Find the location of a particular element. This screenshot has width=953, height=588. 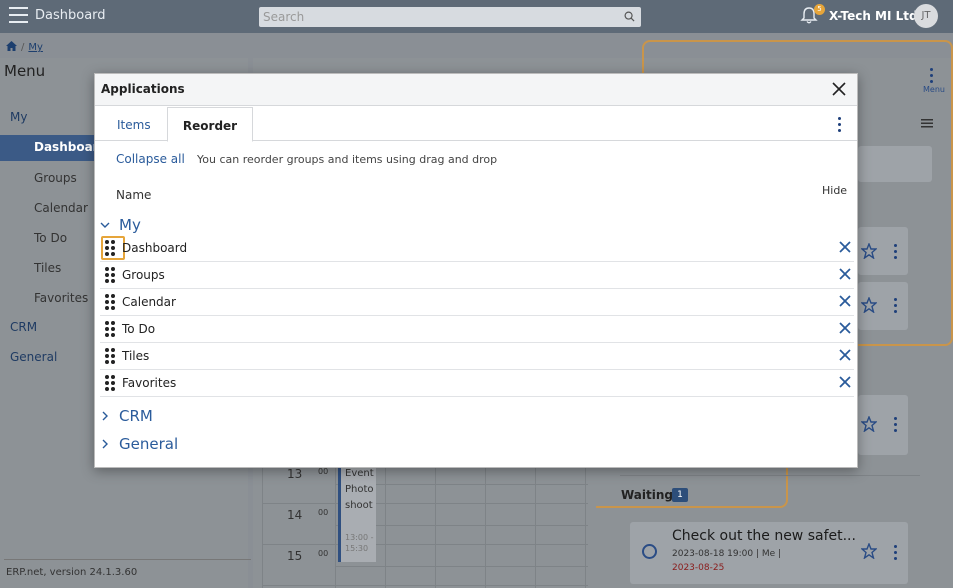

waiting-label: Waiting is located at coordinates (647, 495).